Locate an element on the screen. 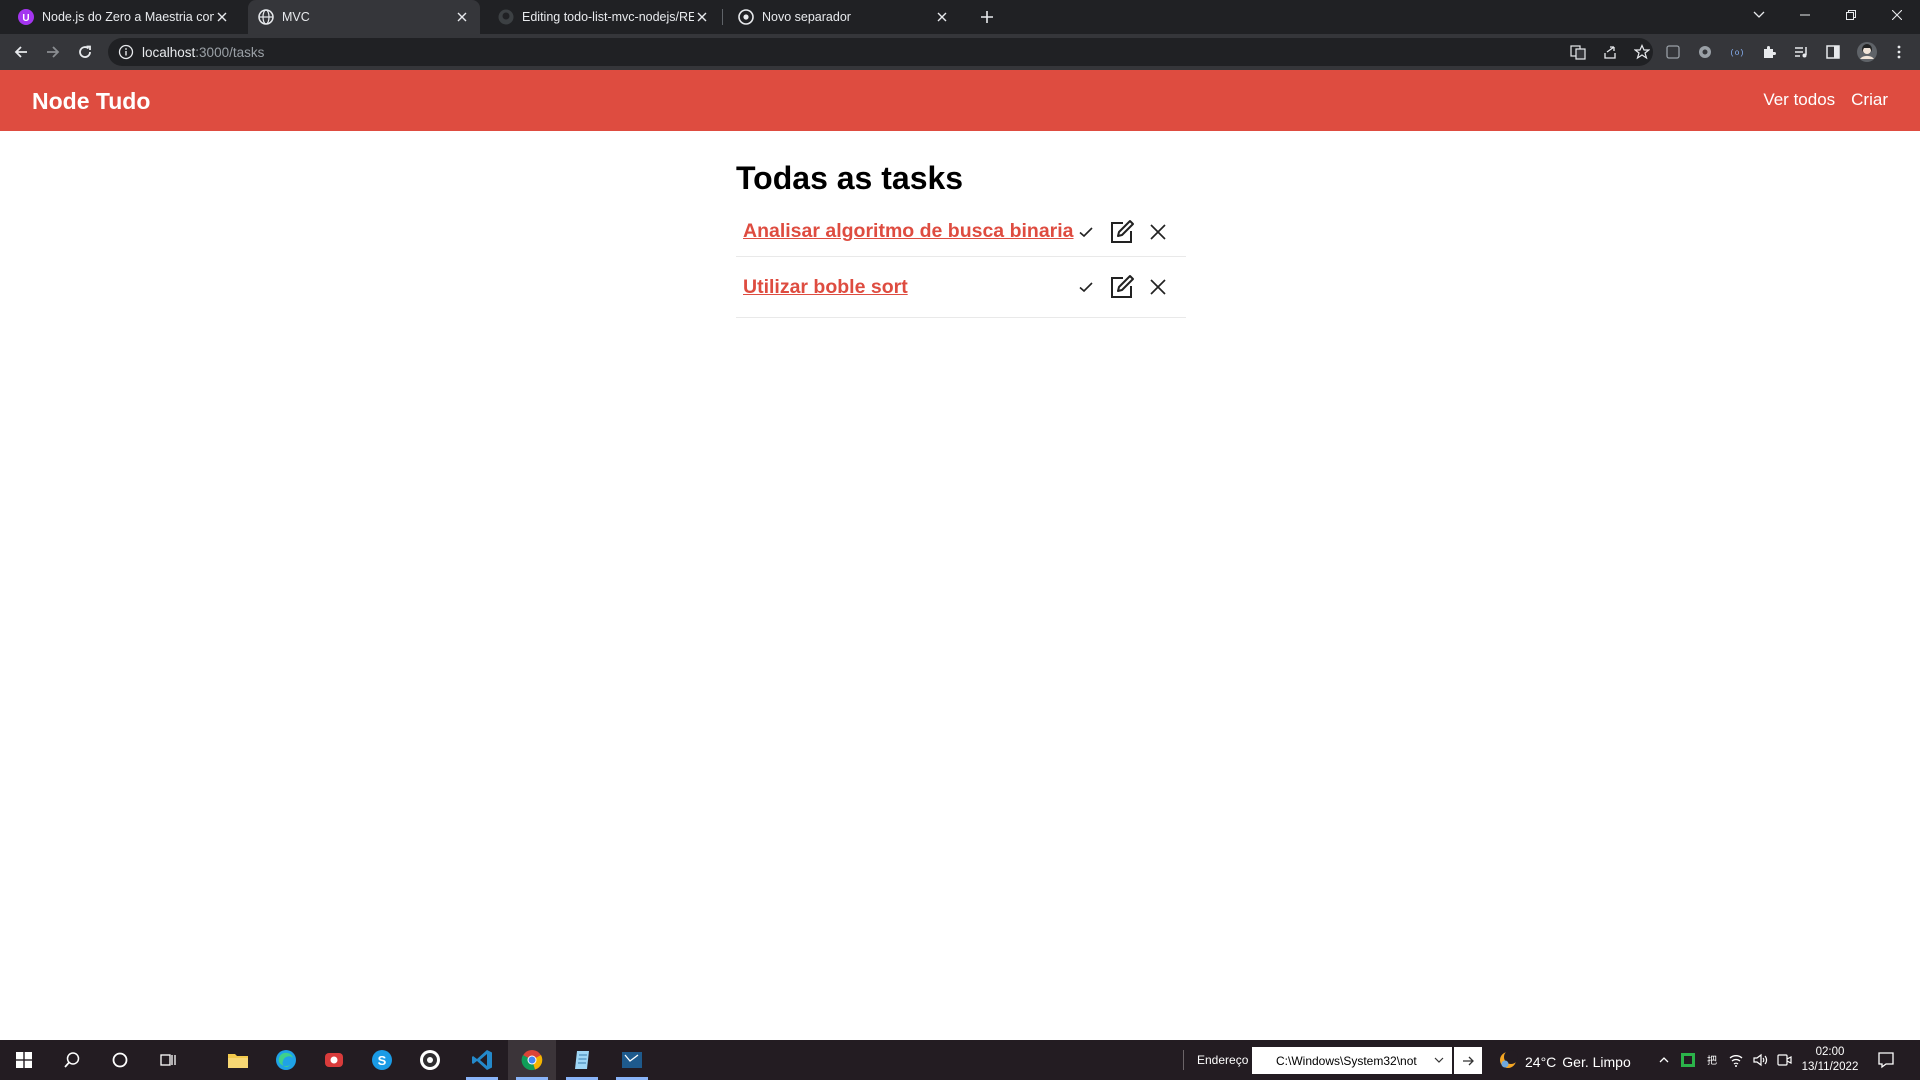 The height and width of the screenshot is (1080, 1920). weather-moon-icon is located at coordinates (1508, 1061).